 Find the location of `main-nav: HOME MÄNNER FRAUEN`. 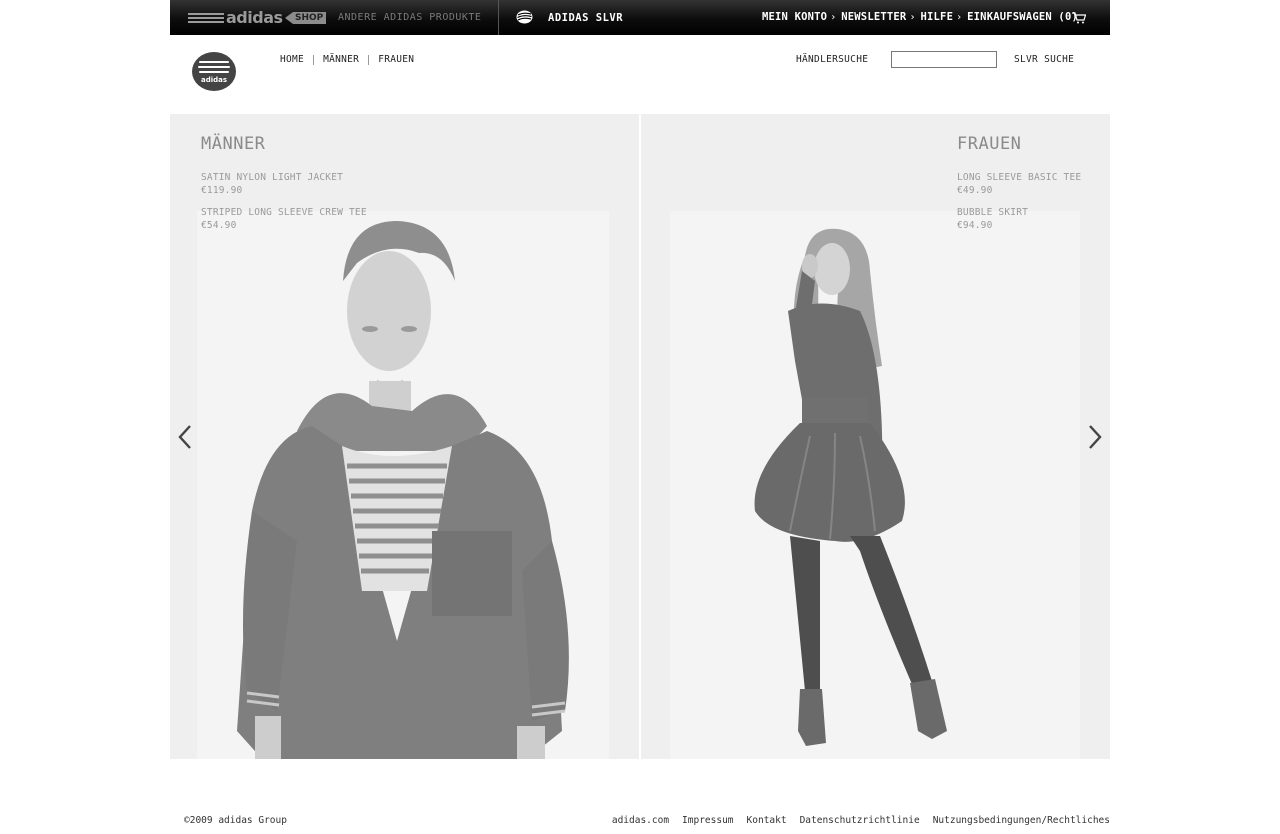

main-nav: HOME MÄNNER FRAUEN is located at coordinates (347, 59).